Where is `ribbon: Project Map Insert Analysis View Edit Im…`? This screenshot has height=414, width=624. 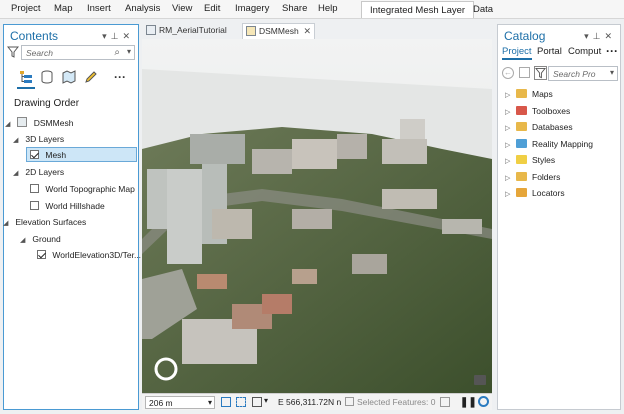
ribbon: Project Map Insert Analysis View Edit Im… is located at coordinates (312, 9).